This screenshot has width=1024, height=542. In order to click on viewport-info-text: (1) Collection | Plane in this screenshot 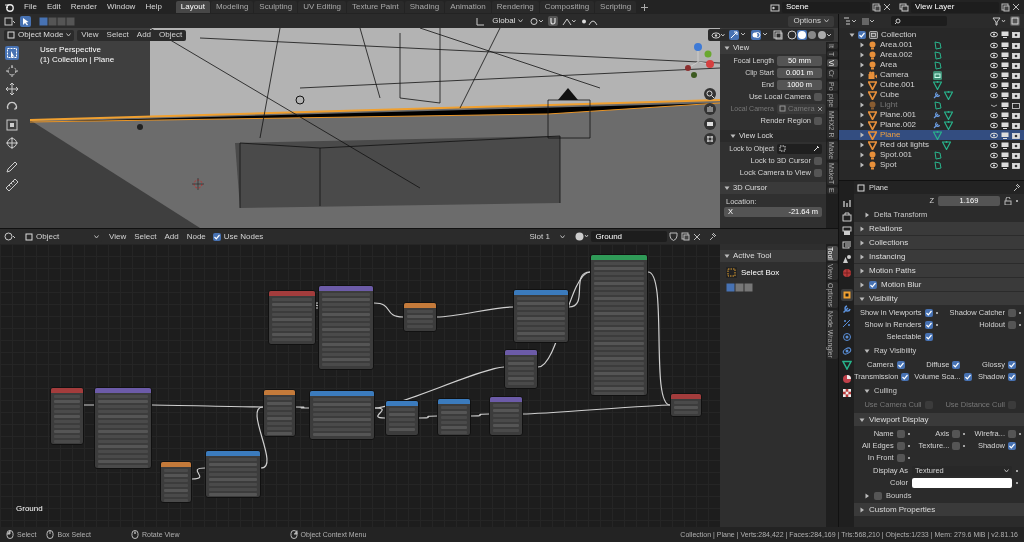, I will do `click(77, 60)`.